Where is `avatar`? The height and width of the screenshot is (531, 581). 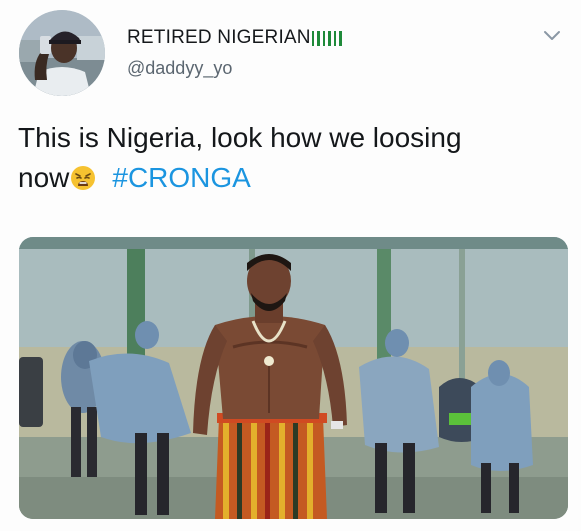
avatar is located at coordinates (62, 53).